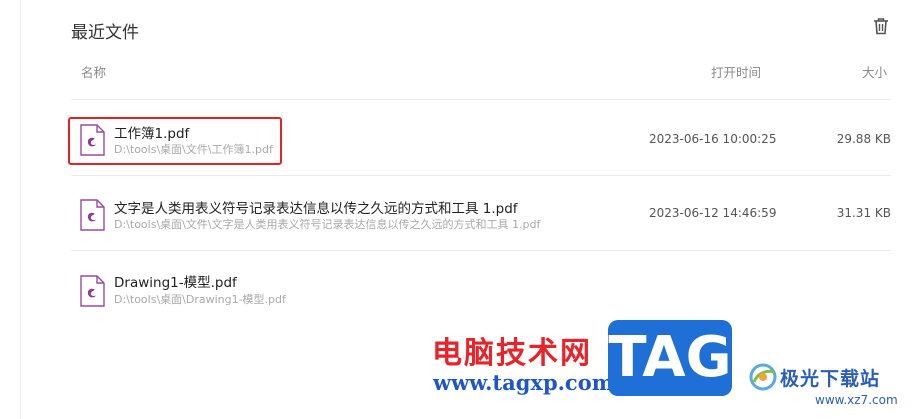 The image size is (913, 419). I want to click on left-divider, so click(20, 209).